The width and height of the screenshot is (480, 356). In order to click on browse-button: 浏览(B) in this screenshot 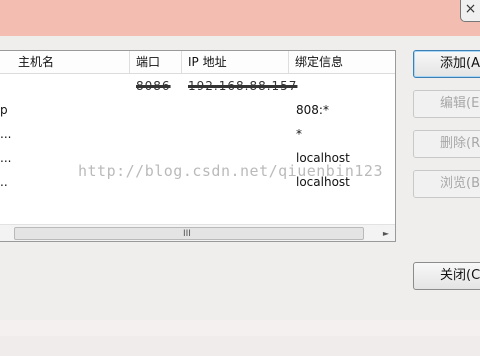, I will do `click(446, 184)`.